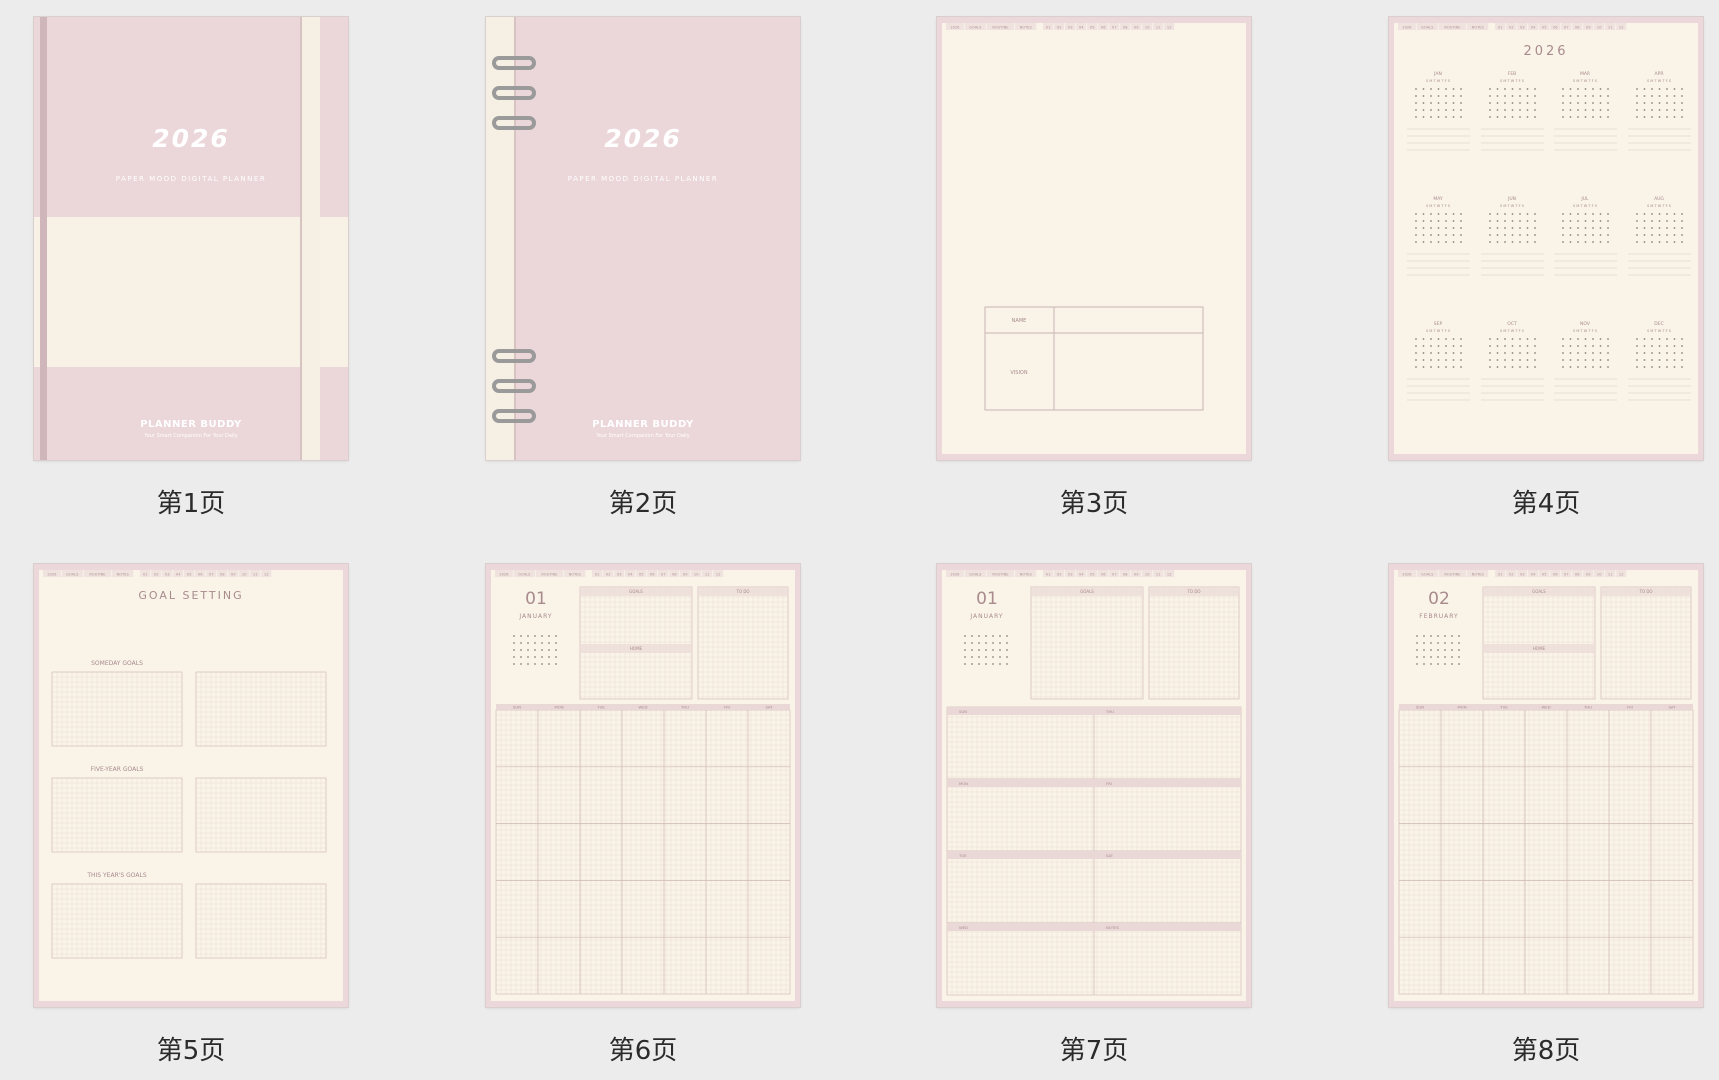 This screenshot has width=1719, height=1080. What do you see at coordinates (1439, 599) in the screenshot?
I see `month-number: 02` at bounding box center [1439, 599].